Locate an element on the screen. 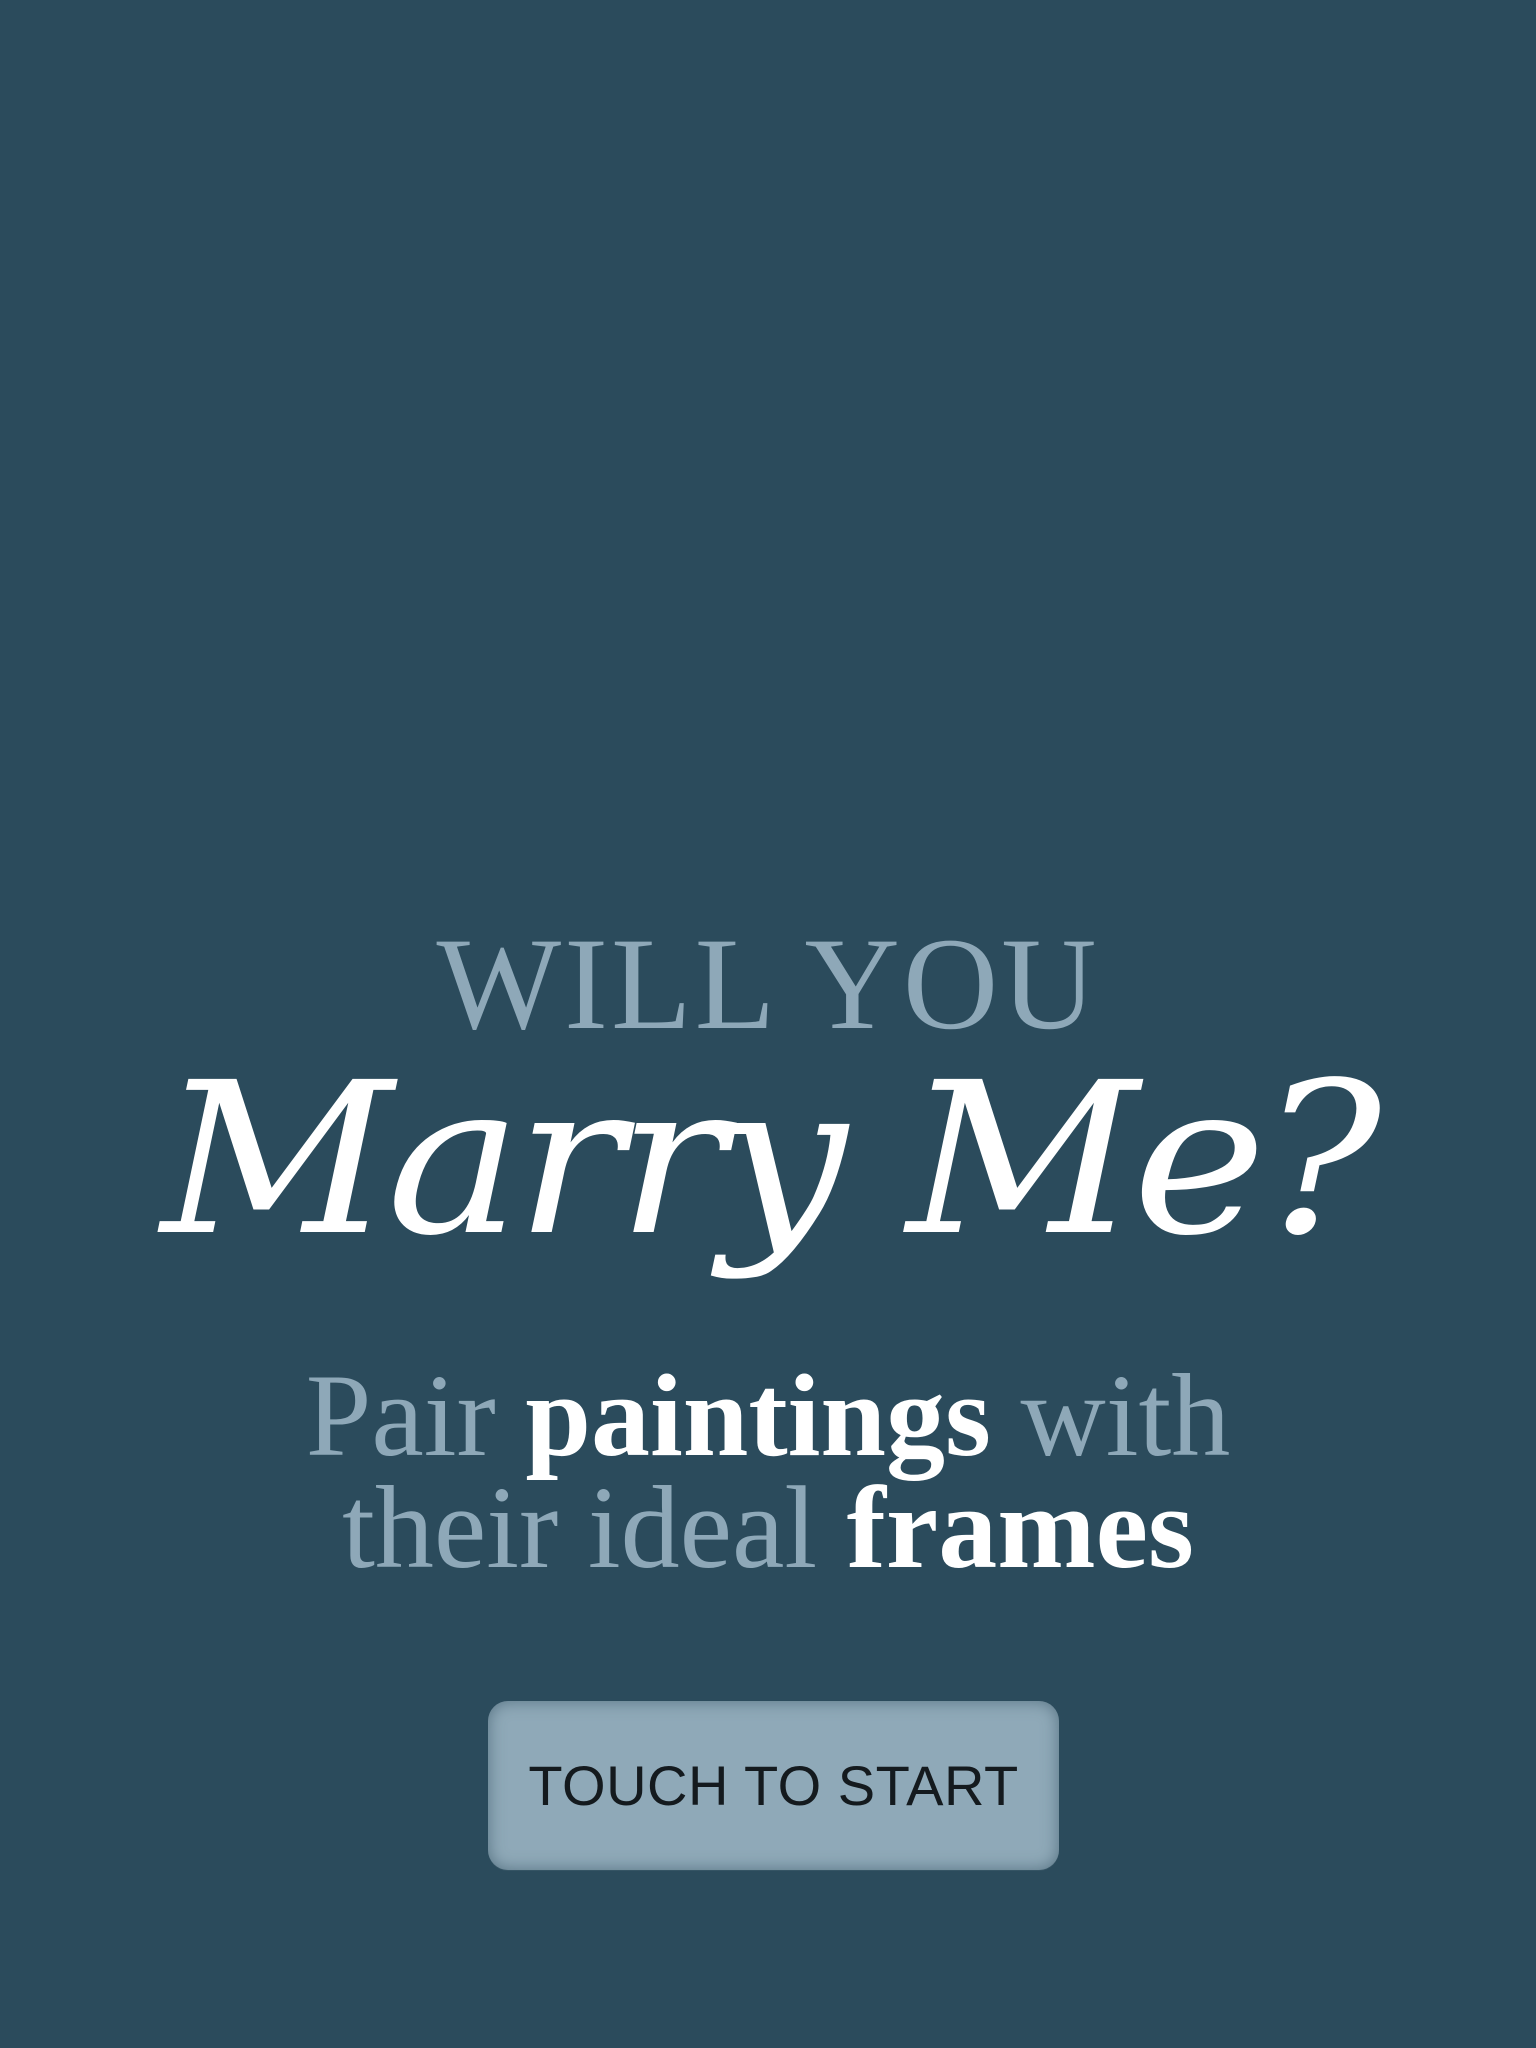  touch-to-start-button: TOUCH TO START is located at coordinates (773, 1785).